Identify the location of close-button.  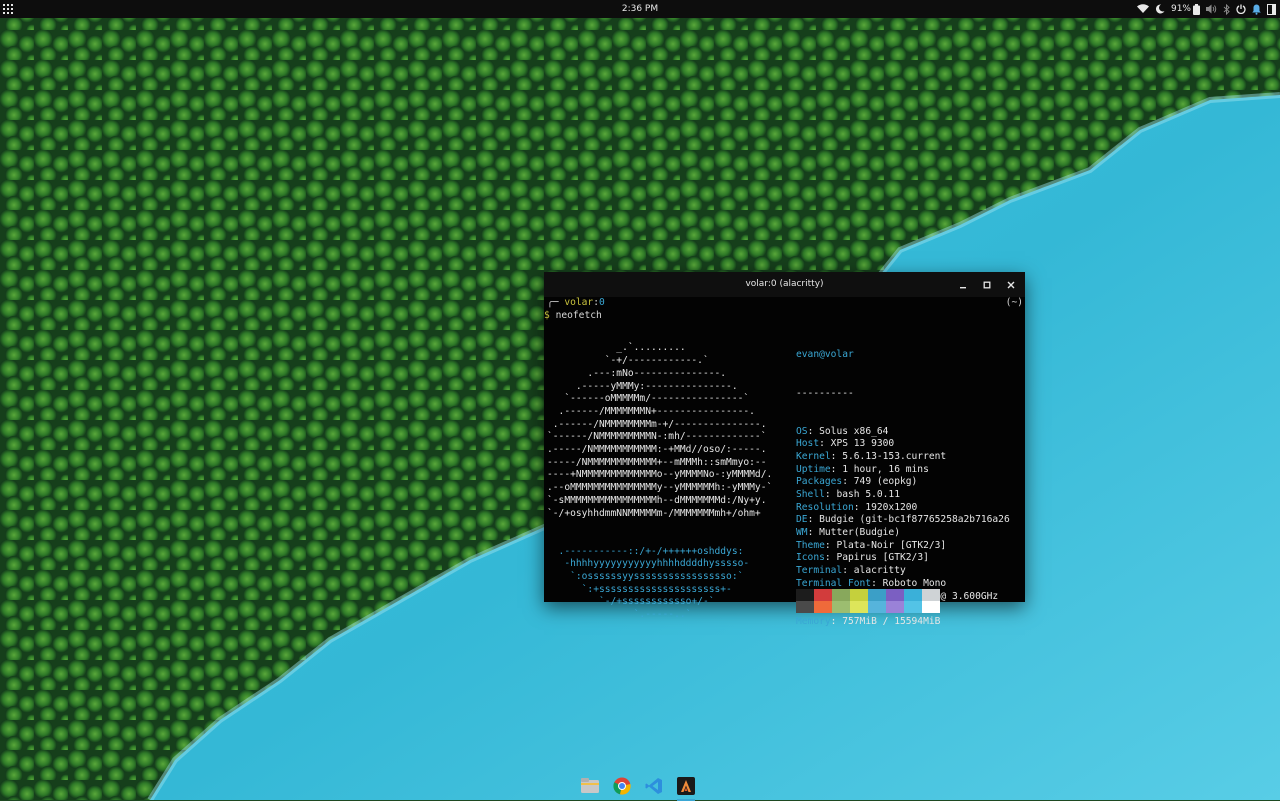
(1010, 284).